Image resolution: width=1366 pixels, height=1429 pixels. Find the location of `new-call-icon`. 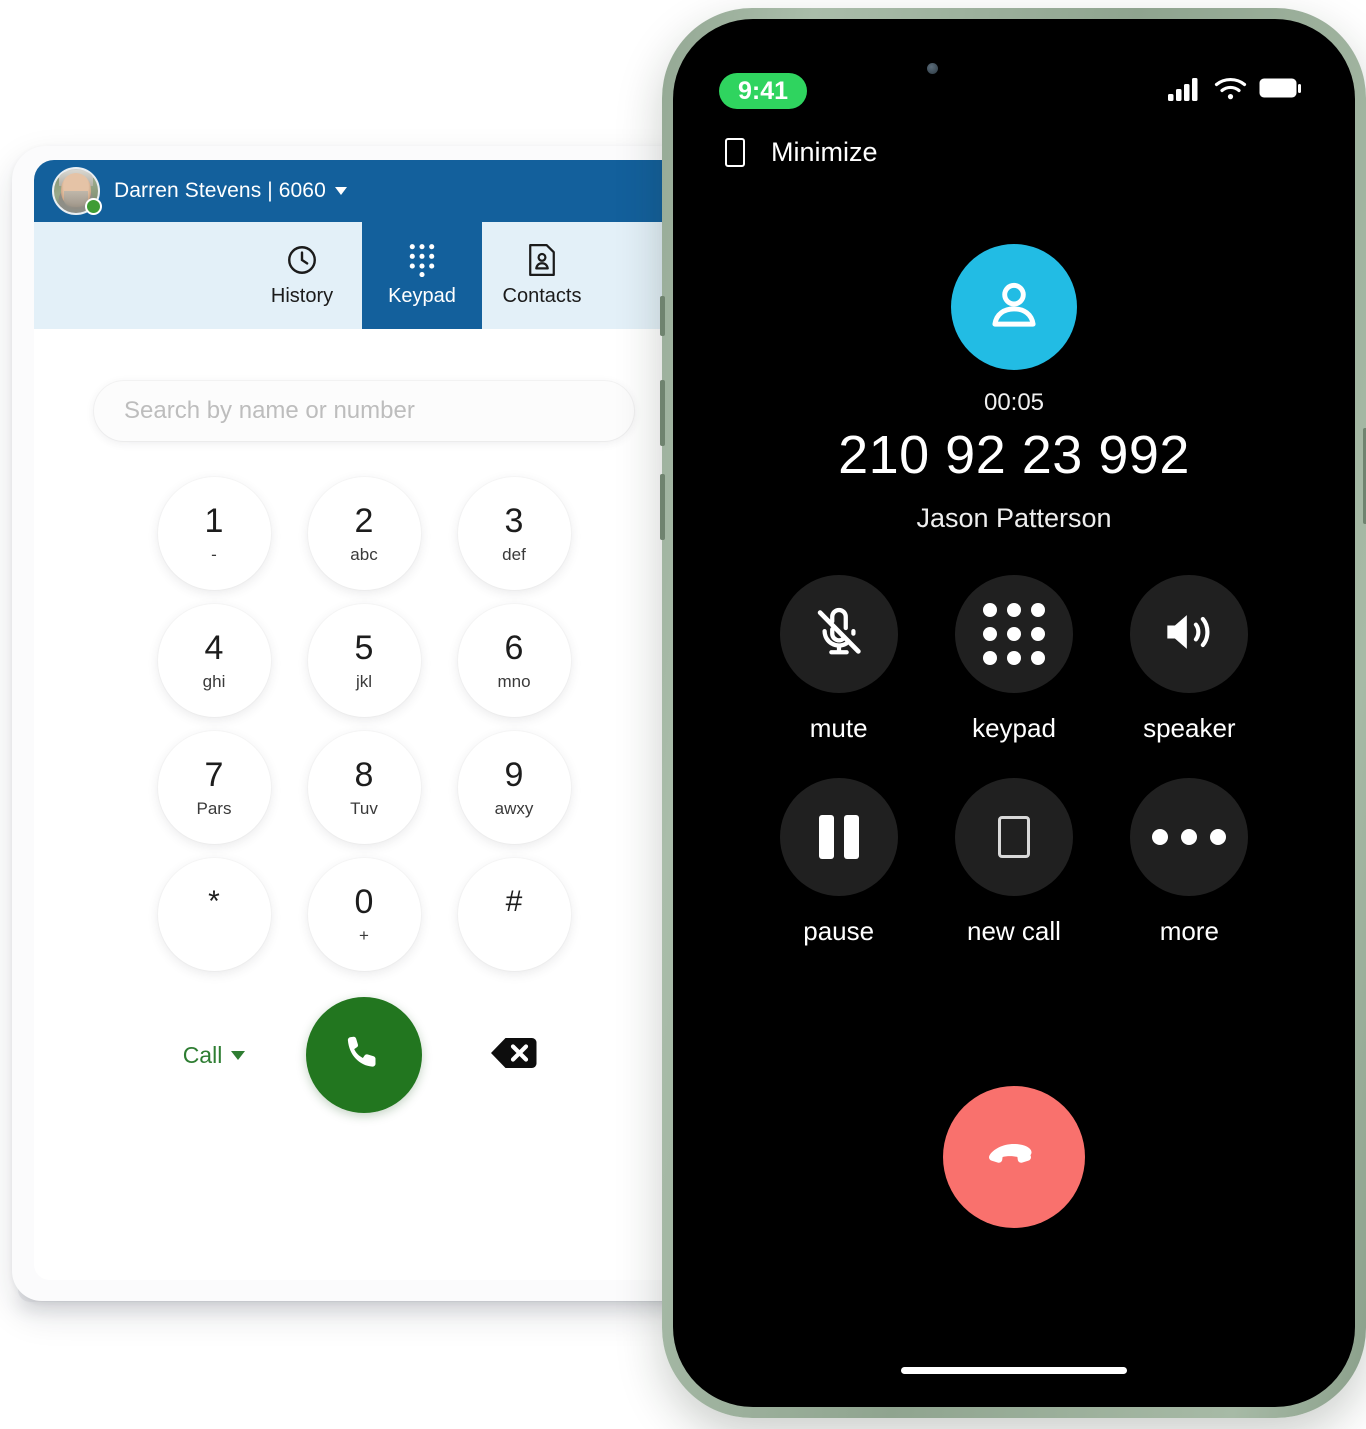

new-call-icon is located at coordinates (1013, 837).